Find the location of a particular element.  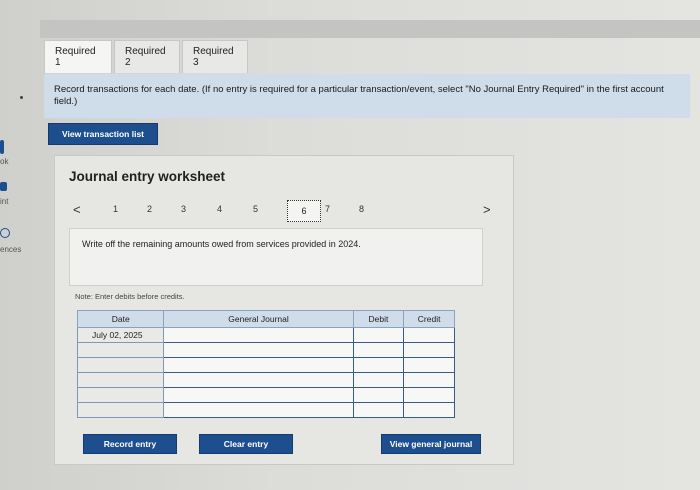

table-row: July 02, 2025 is located at coordinates (265, 335).